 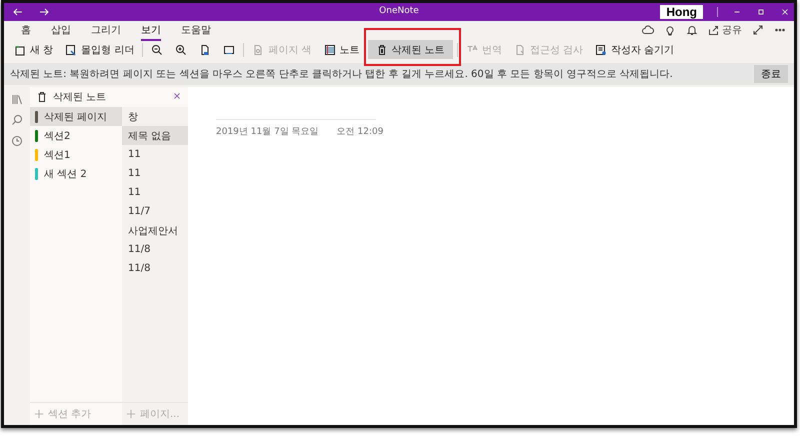 What do you see at coordinates (634, 49) in the screenshot?
I see `toolbar-button: 작성자 숨기기` at bounding box center [634, 49].